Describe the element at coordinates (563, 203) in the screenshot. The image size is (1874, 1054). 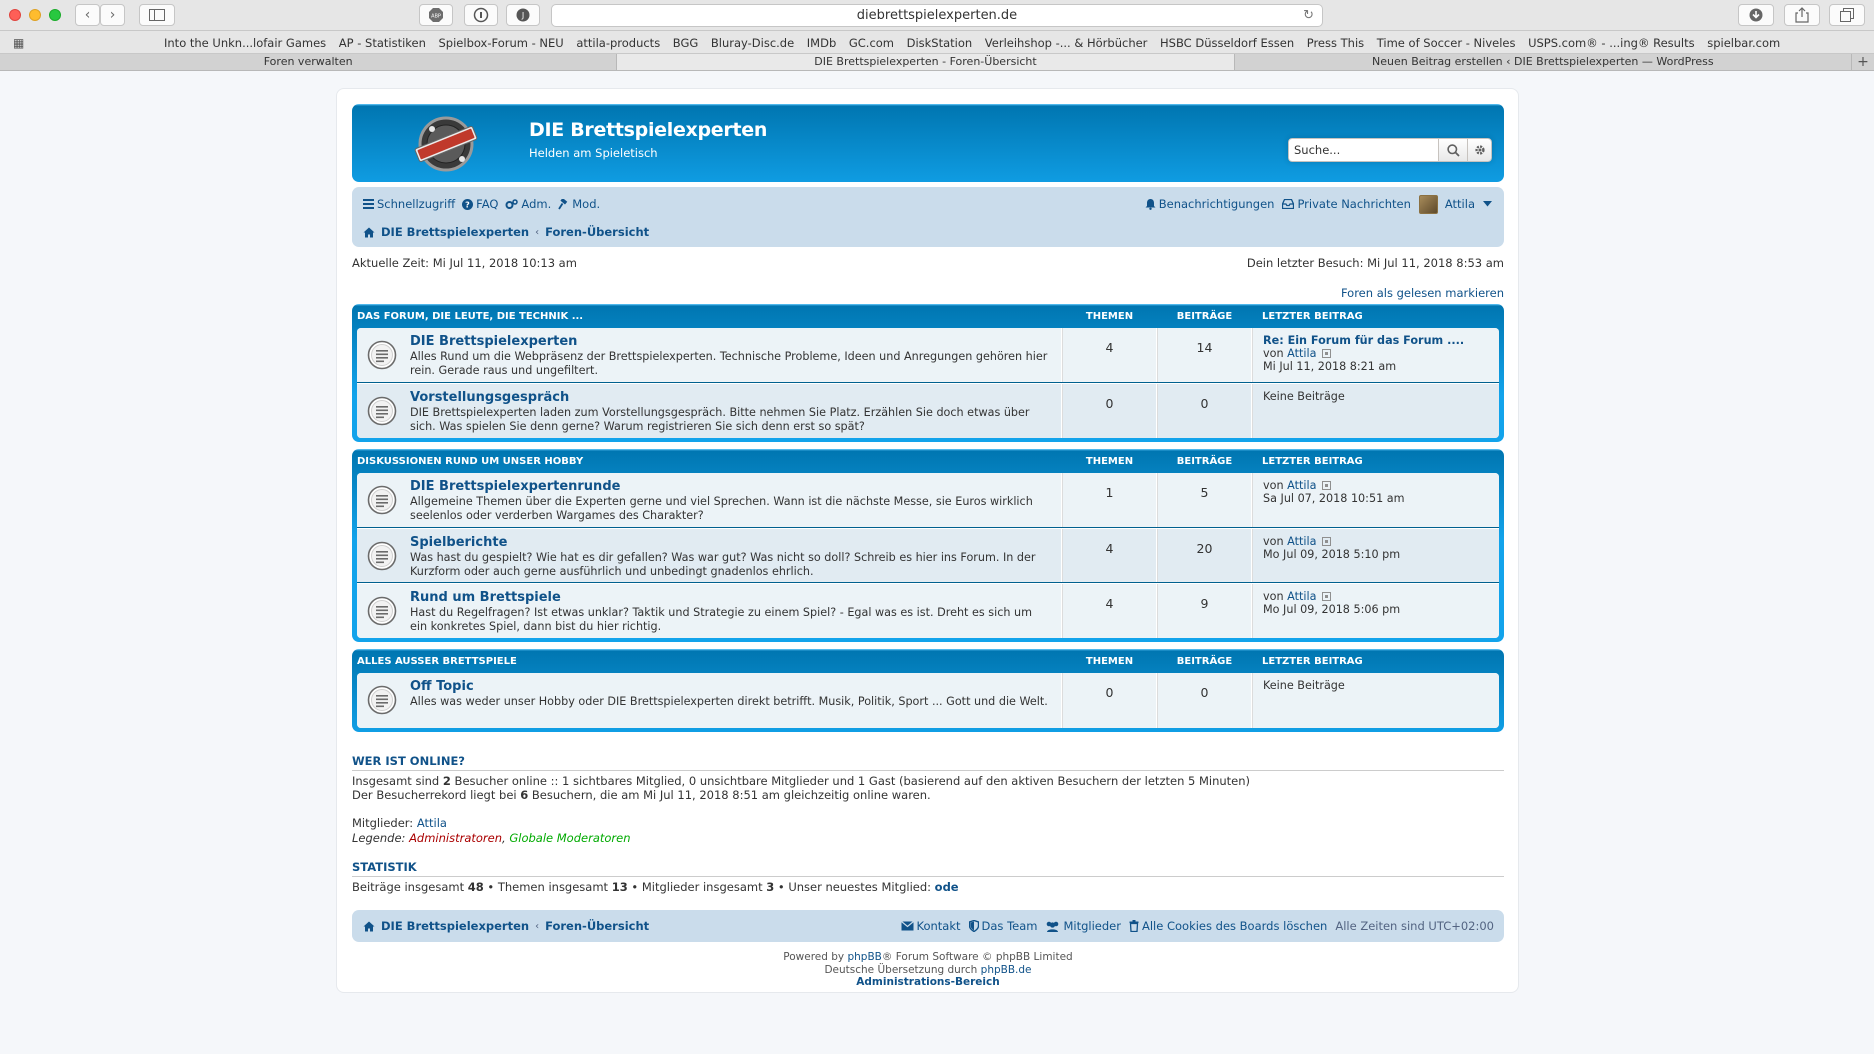
I see `gavel-icon` at that location.